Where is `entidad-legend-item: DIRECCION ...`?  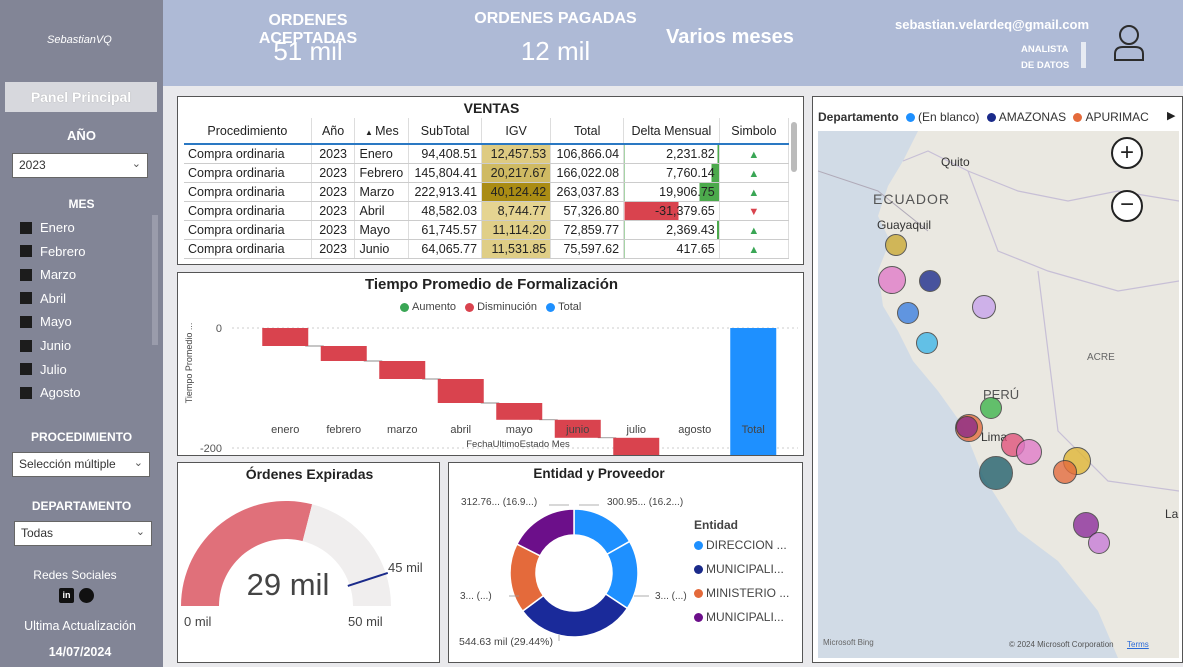 entidad-legend-item: DIRECCION ... is located at coordinates (740, 545).